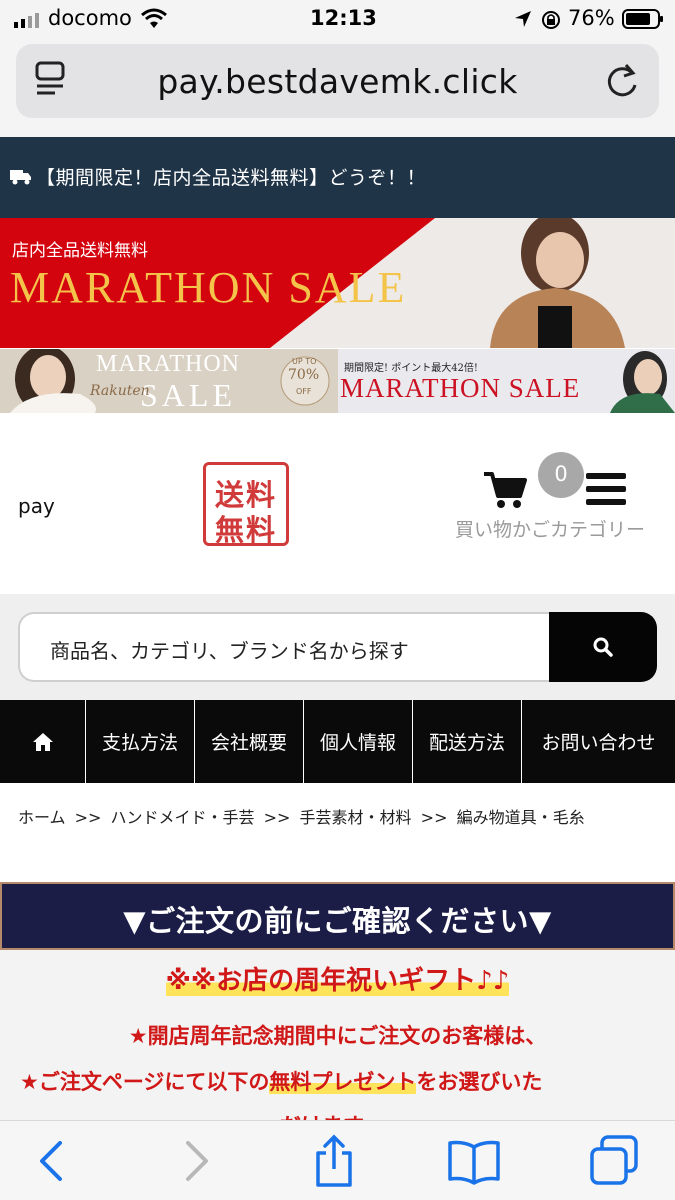 The height and width of the screenshot is (1200, 675). I want to click on breadcrumb: ホーム >> ハンドメイド・手芸 >> 手芸素材・材料 >> 編み物道具・毛糸, so click(303, 816).